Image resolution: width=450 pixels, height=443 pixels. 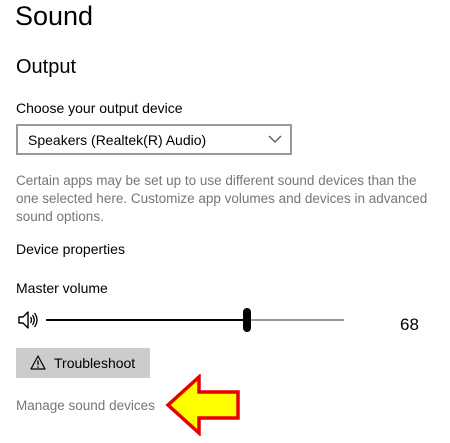 I want to click on output-device-dropdown: Speakers (Realtek(R) Audio), so click(x=154, y=139).